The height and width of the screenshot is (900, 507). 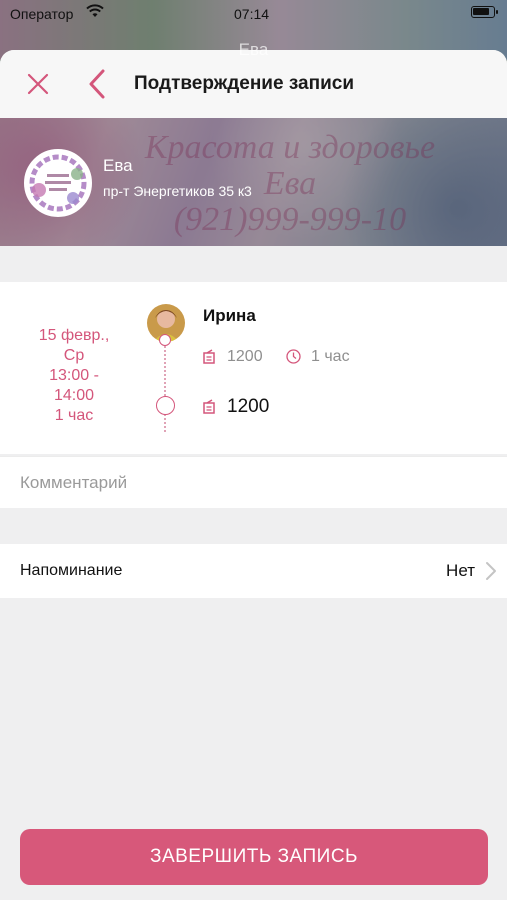 I want to click on navigation-bar: Подтверждение записи, so click(x=253, y=84).